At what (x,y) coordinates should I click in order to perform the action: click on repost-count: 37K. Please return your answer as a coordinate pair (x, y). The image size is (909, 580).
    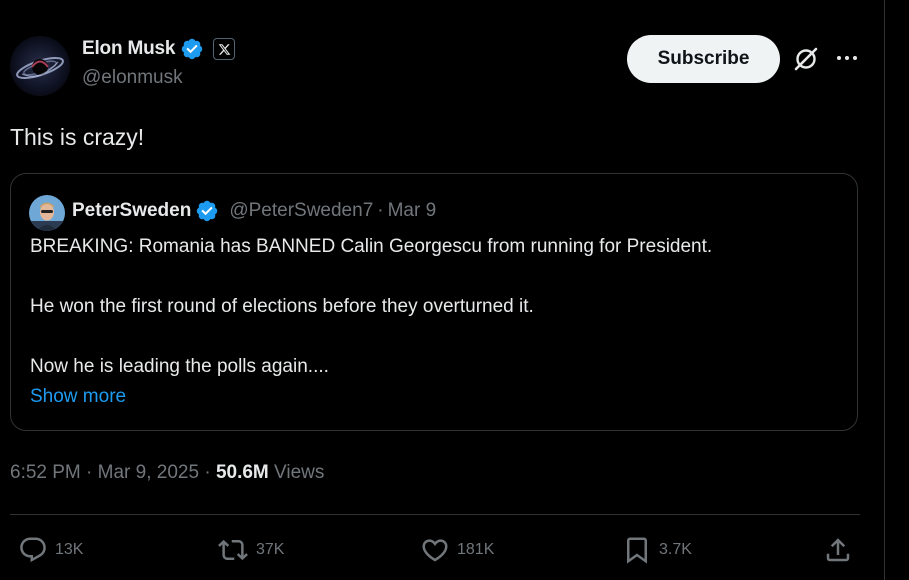
    Looking at the image, I should click on (270, 549).